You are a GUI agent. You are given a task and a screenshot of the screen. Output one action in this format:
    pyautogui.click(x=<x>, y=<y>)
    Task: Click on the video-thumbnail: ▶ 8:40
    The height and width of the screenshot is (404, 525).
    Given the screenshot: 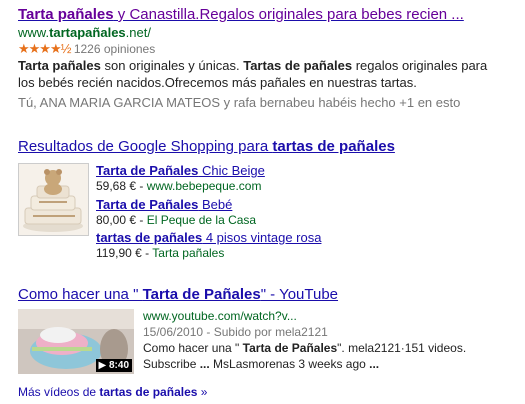 What is the action you would take?
    pyautogui.click(x=76, y=341)
    